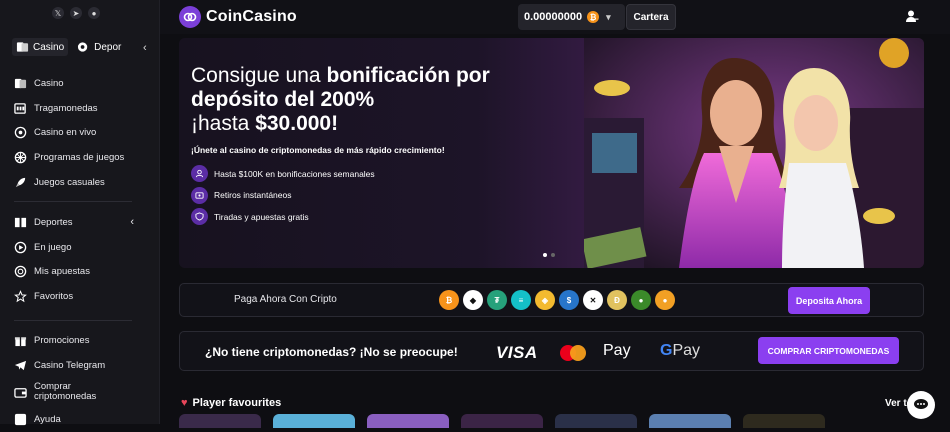 Image resolution: width=950 pixels, height=432 pixels. What do you see at coordinates (20, 271) in the screenshot?
I see `coin-icon` at bounding box center [20, 271].